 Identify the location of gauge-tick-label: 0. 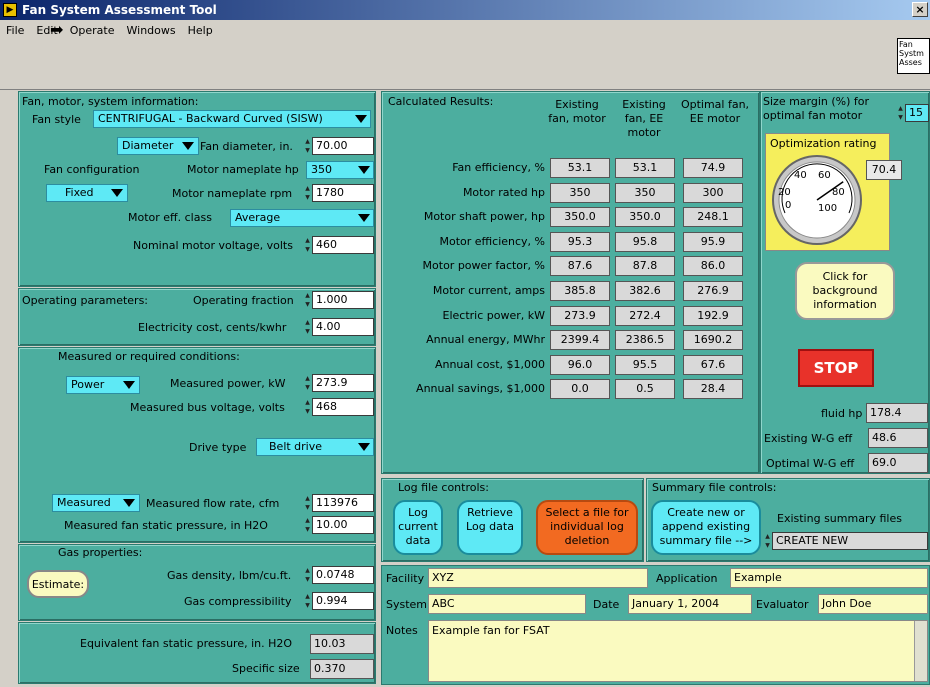
(788, 205).